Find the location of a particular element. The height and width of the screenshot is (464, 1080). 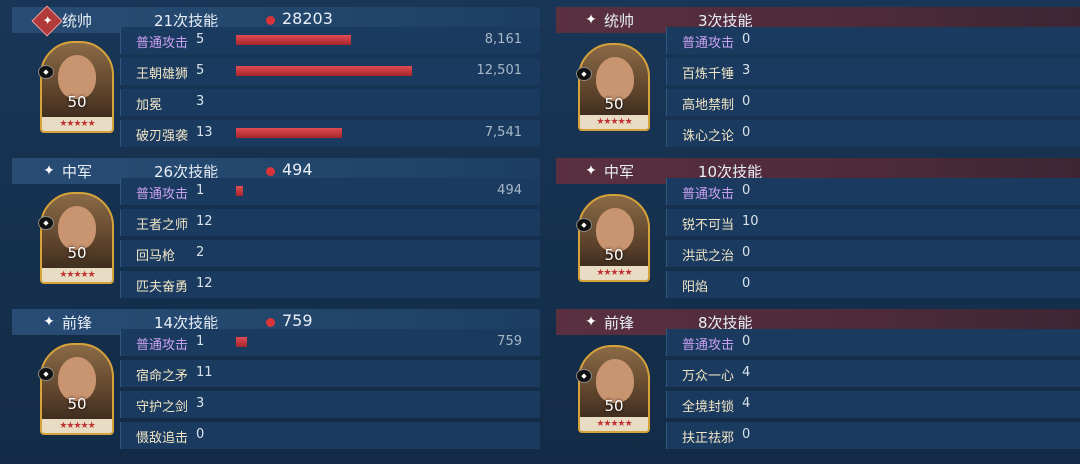

skill-cast-count: 13 is located at coordinates (204, 132).